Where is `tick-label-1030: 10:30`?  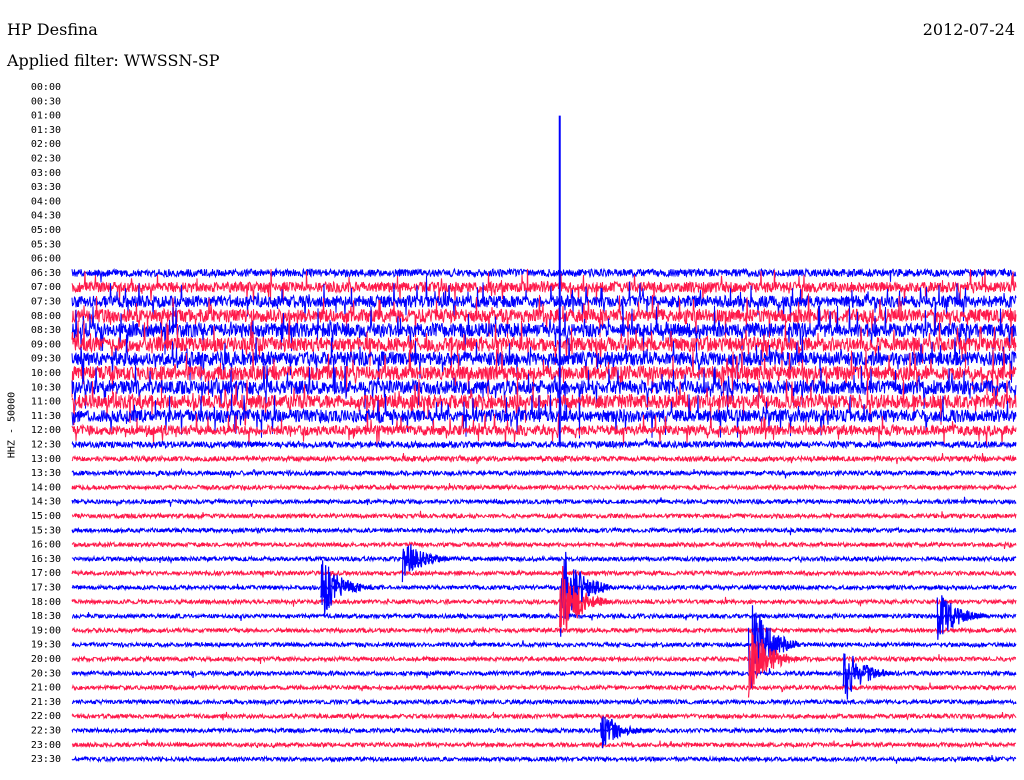 tick-label-1030: 10:30 is located at coordinates (46, 387).